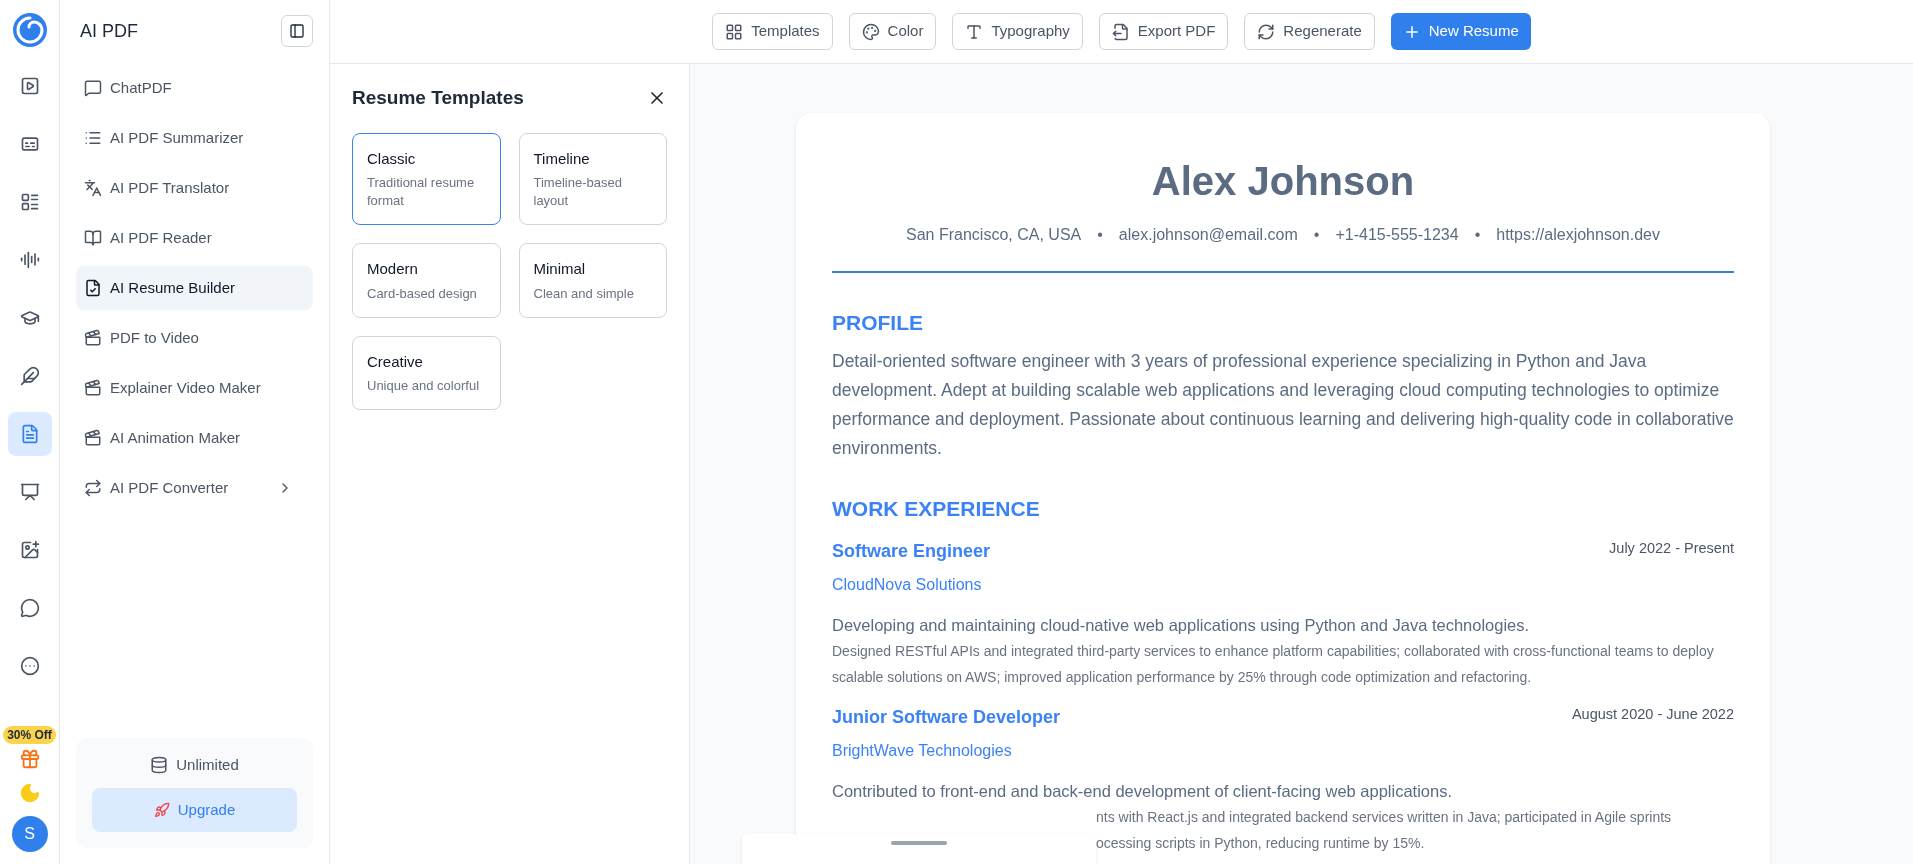 This screenshot has height=864, width=1913. I want to click on user-avatar: S, so click(29, 834).